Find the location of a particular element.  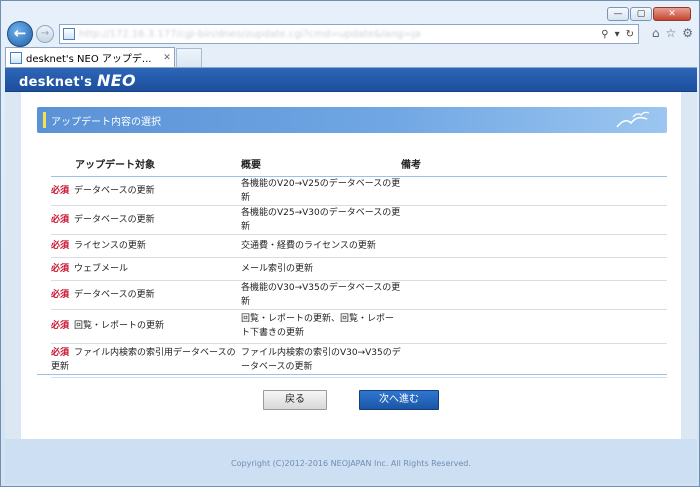

logo-prefix: desknet's is located at coordinates (56, 82).